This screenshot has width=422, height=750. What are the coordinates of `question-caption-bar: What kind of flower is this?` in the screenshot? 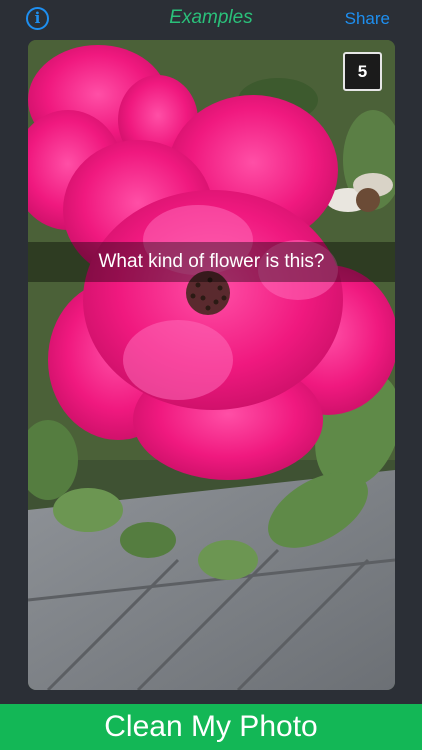 It's located at (211, 262).